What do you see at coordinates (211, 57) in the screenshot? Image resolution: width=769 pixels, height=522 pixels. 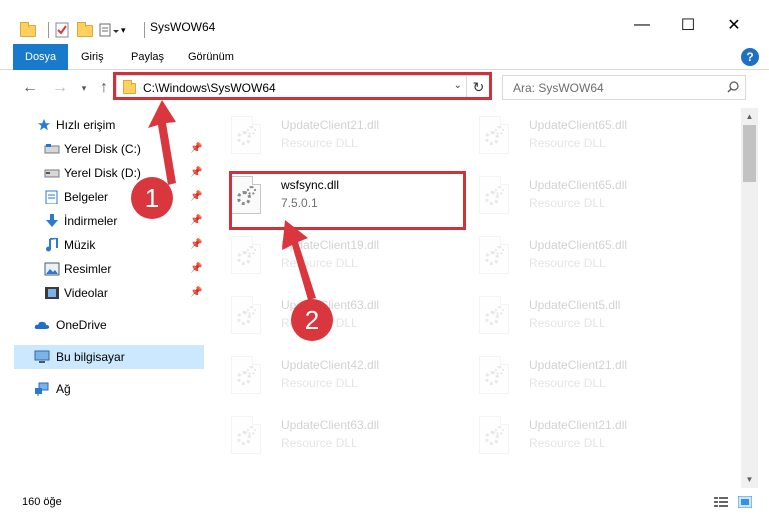 I see `tab-view: Görünüm` at bounding box center [211, 57].